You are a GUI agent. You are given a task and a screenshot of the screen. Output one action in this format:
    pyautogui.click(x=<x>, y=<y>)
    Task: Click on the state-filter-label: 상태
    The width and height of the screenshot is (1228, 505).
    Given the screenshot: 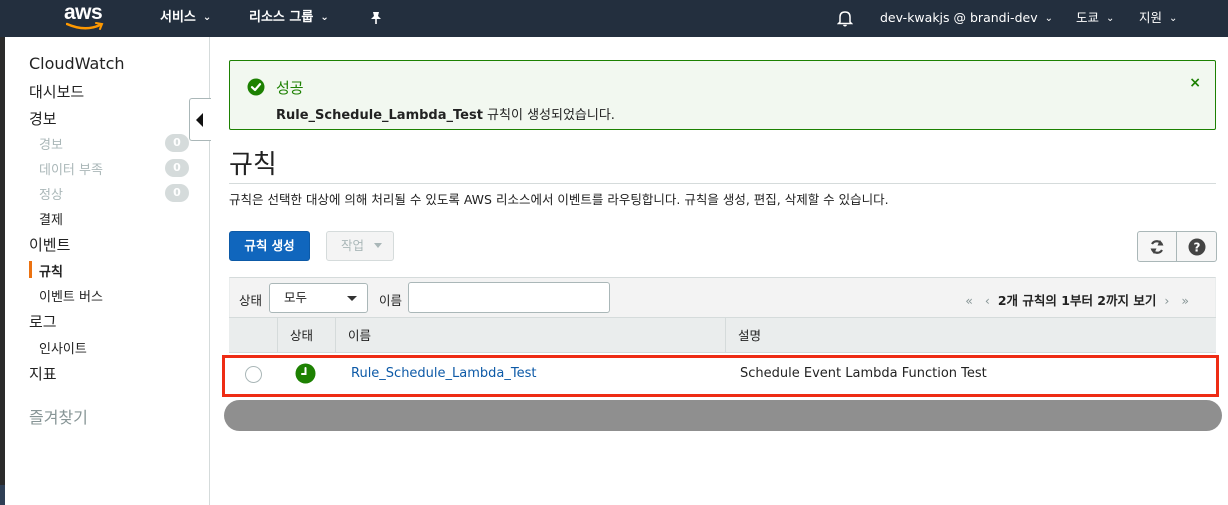 What is the action you would take?
    pyautogui.click(x=251, y=300)
    